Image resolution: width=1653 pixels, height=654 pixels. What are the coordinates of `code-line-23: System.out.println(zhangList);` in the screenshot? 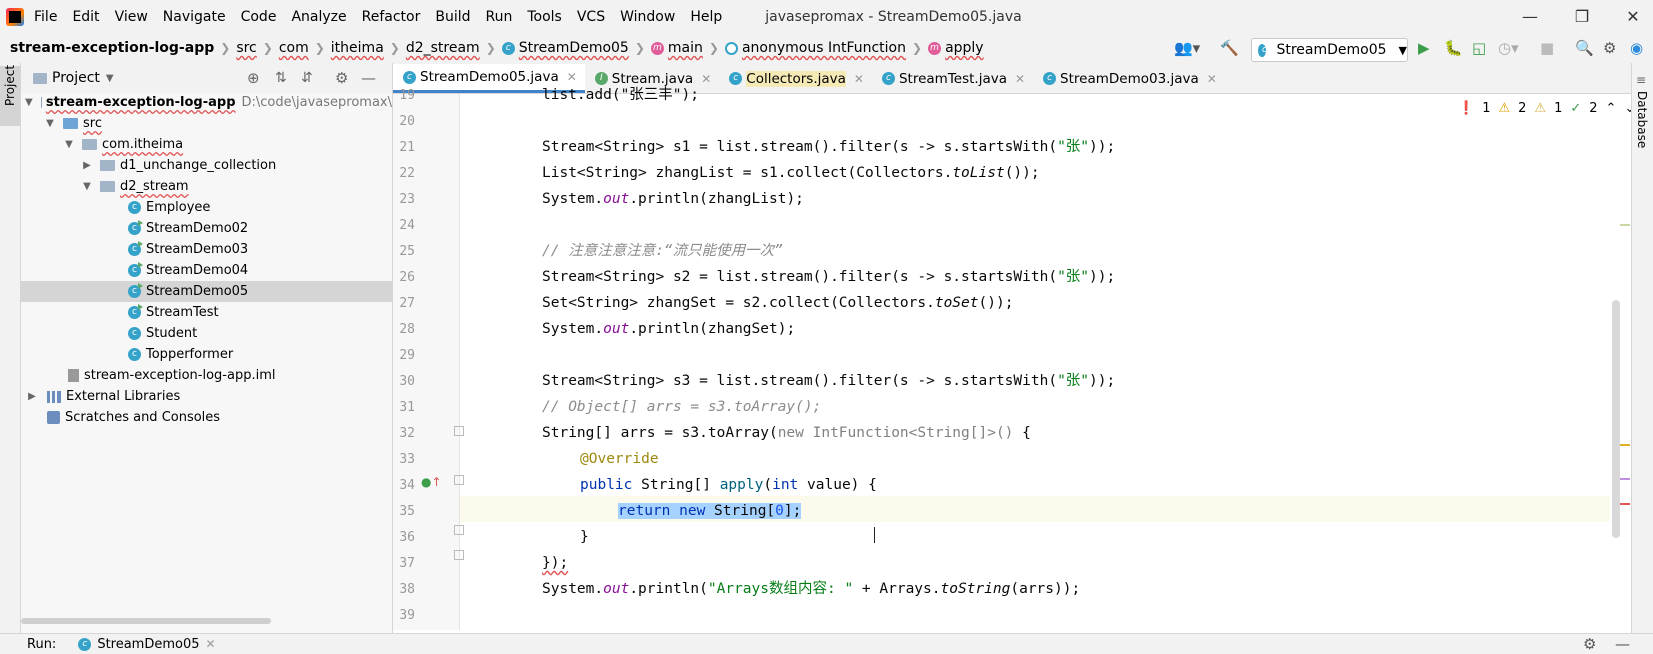 It's located at (632, 199).